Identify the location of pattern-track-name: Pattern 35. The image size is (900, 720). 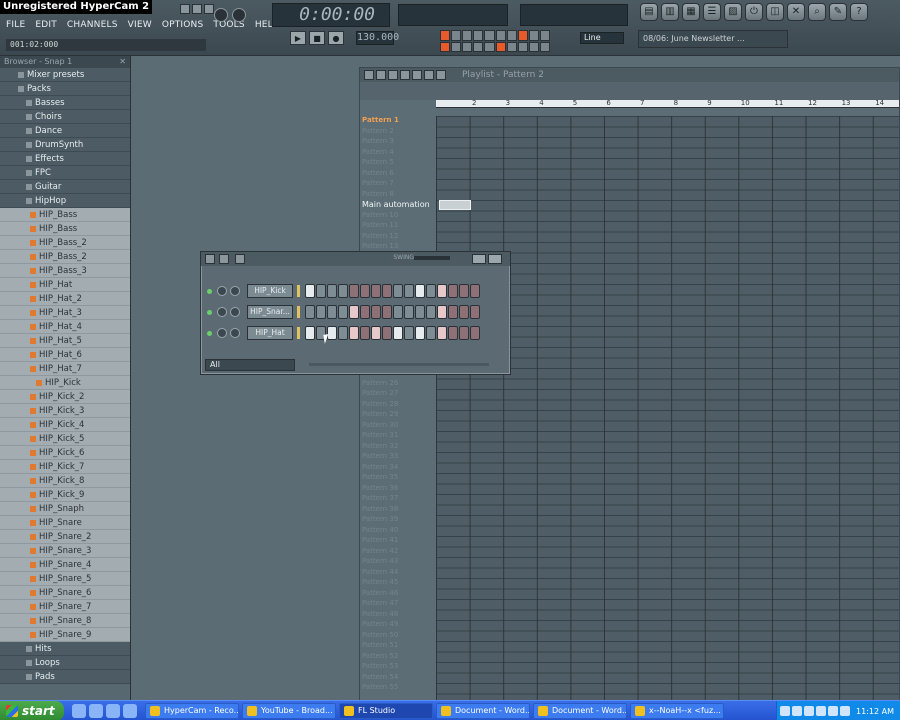
(398, 478).